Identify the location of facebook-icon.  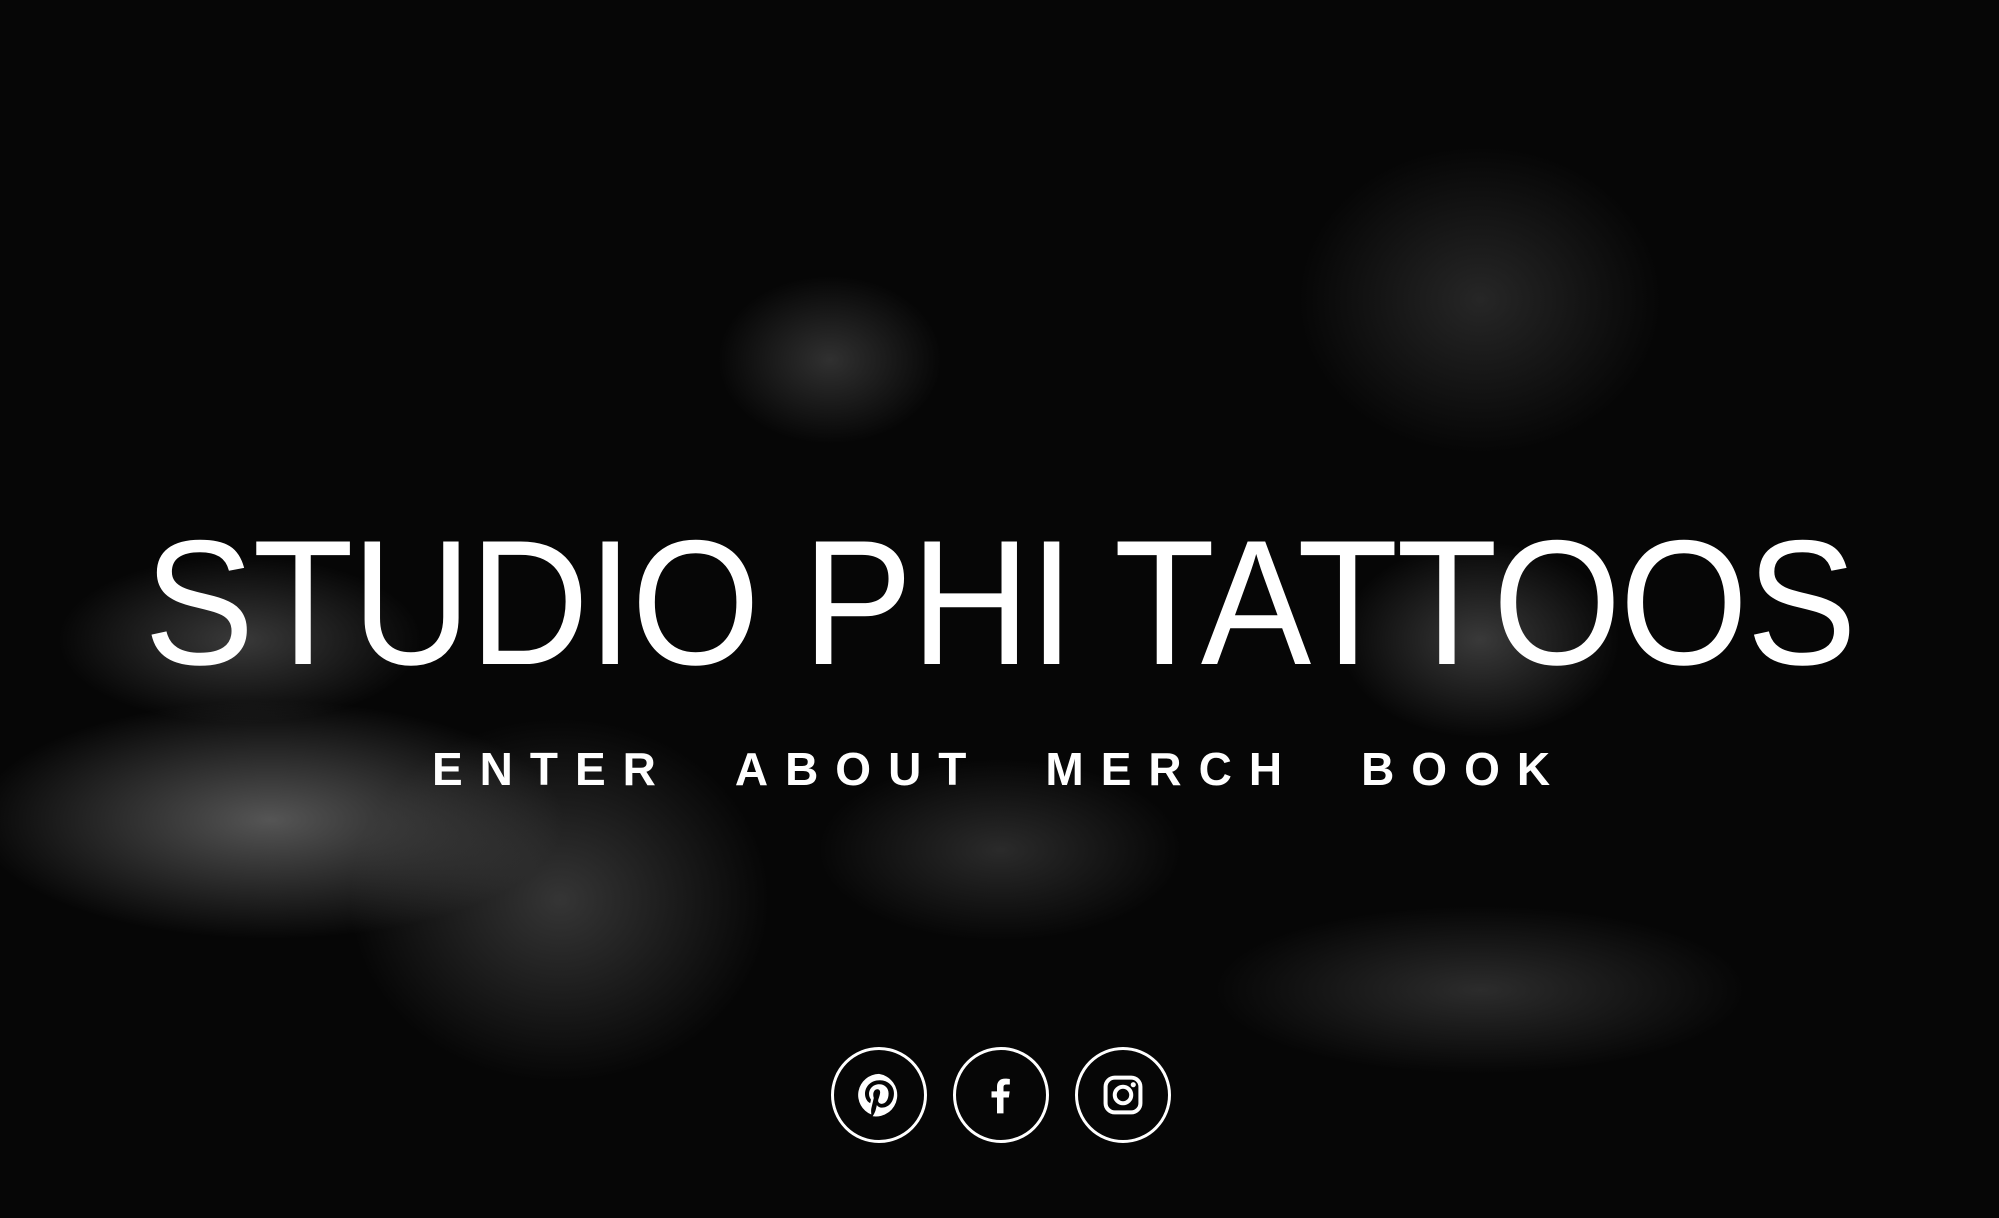
(1000, 1096).